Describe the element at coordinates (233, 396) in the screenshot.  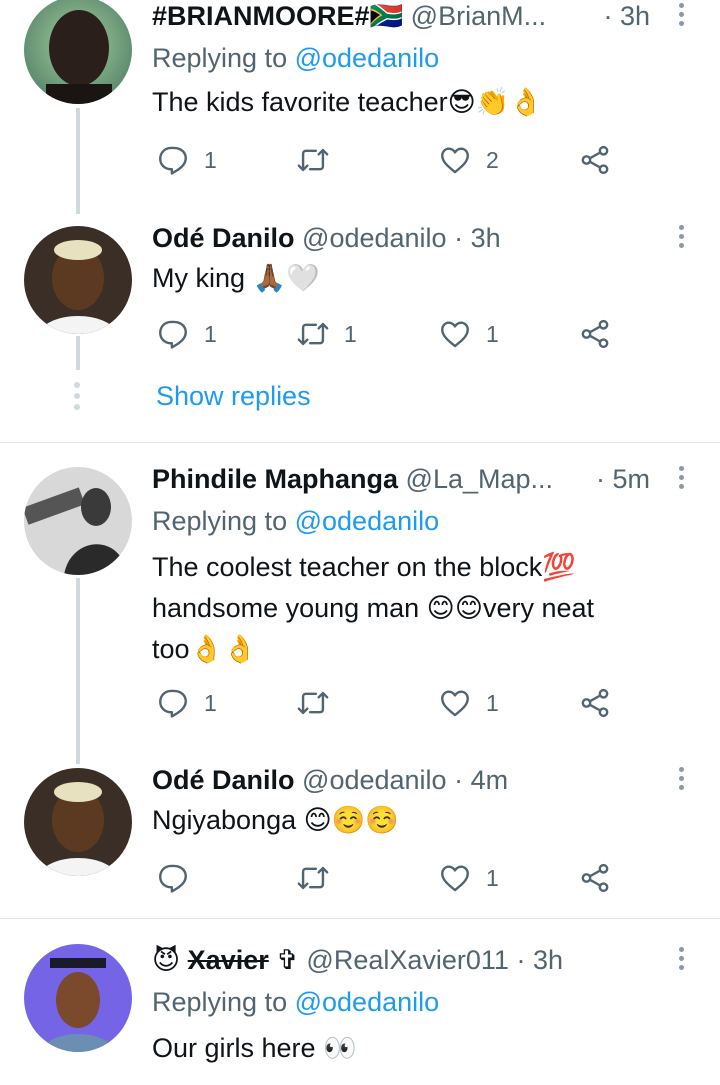
I see `show-replies-link: Show replies` at that location.